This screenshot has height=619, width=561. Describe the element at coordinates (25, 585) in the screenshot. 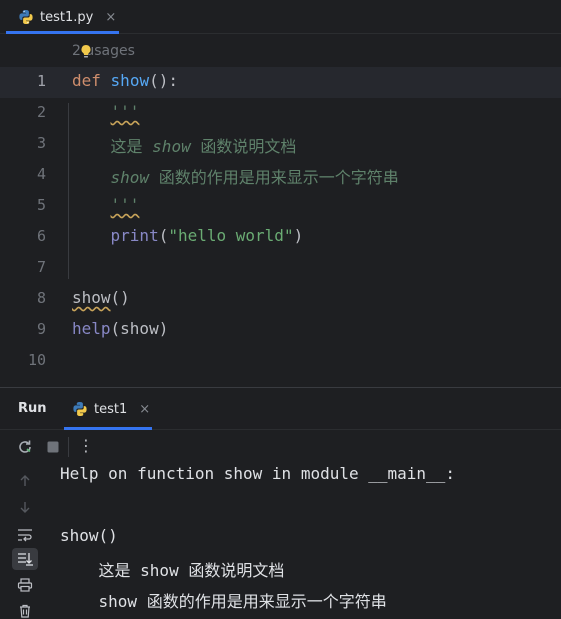

I see `print-icon` at that location.